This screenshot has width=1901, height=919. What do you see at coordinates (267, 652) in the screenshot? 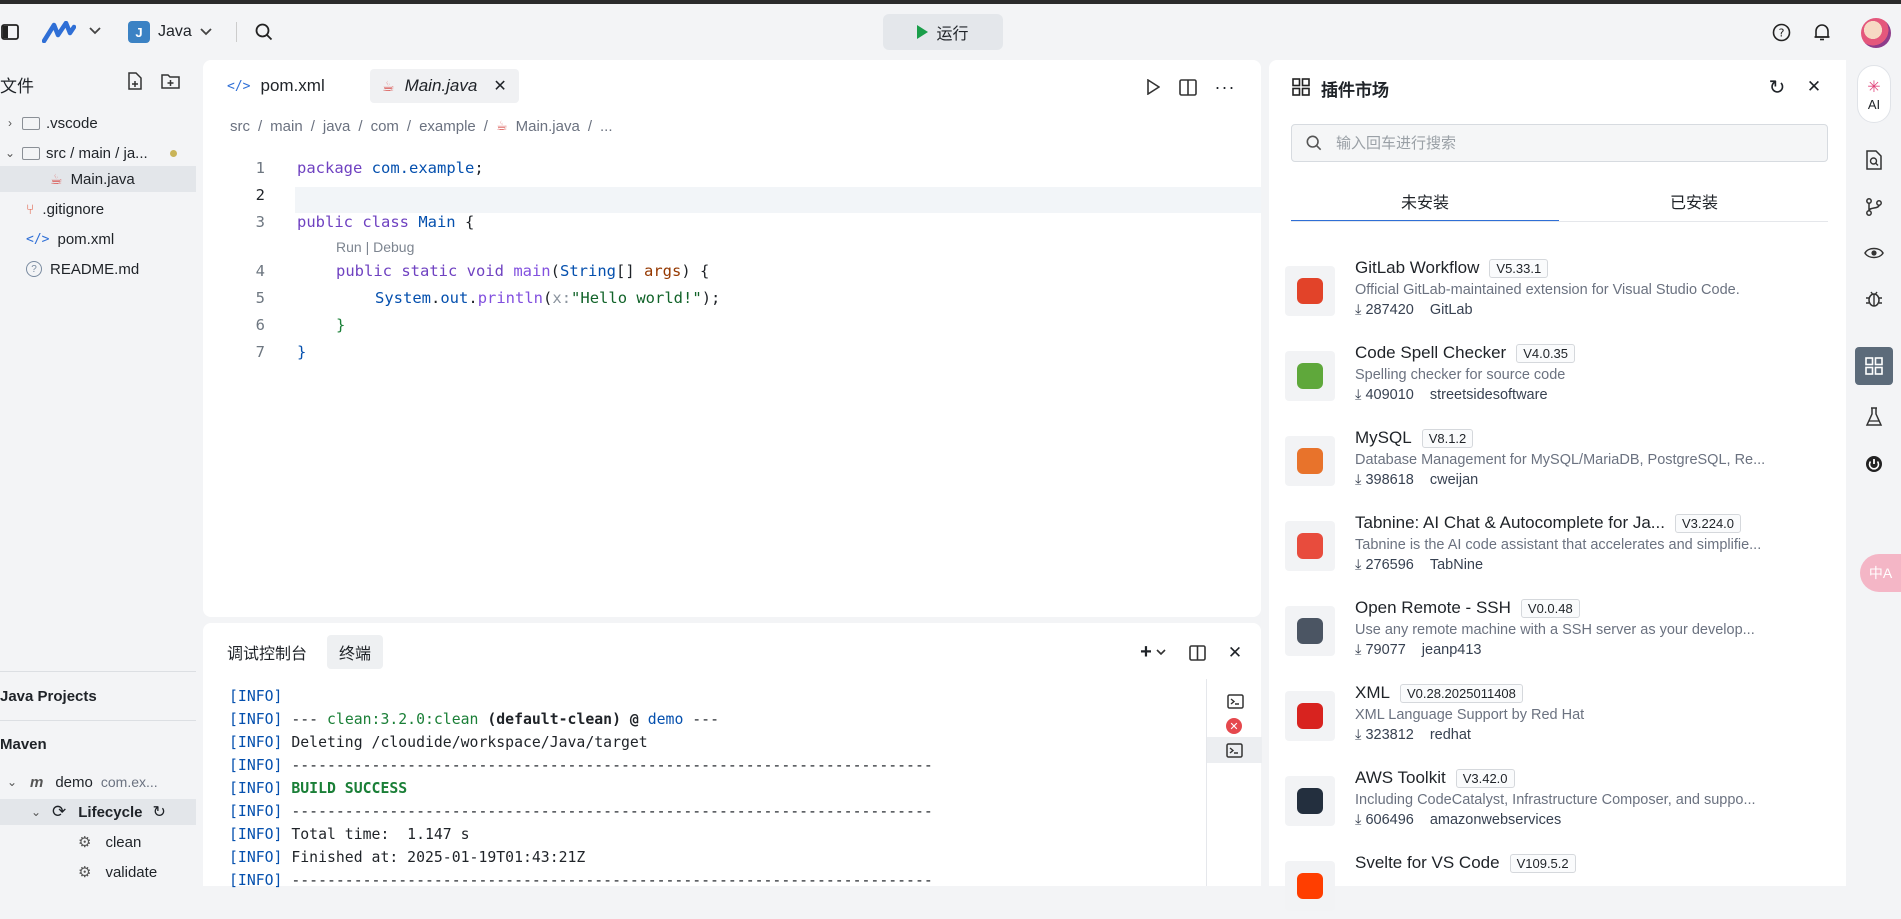
I see `tab-debug-console: 调试控制台` at bounding box center [267, 652].